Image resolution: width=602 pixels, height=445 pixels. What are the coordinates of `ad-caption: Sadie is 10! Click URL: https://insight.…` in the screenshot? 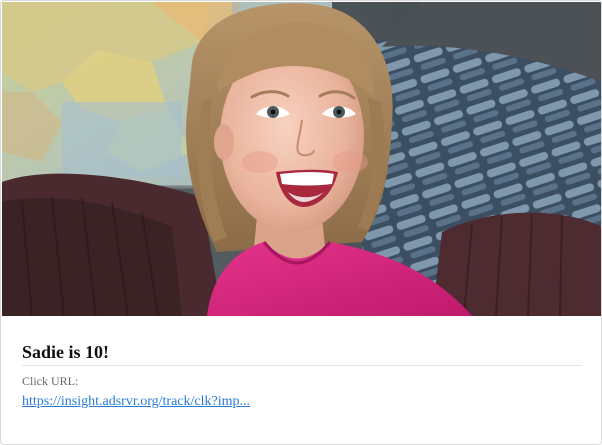 It's located at (302, 376).